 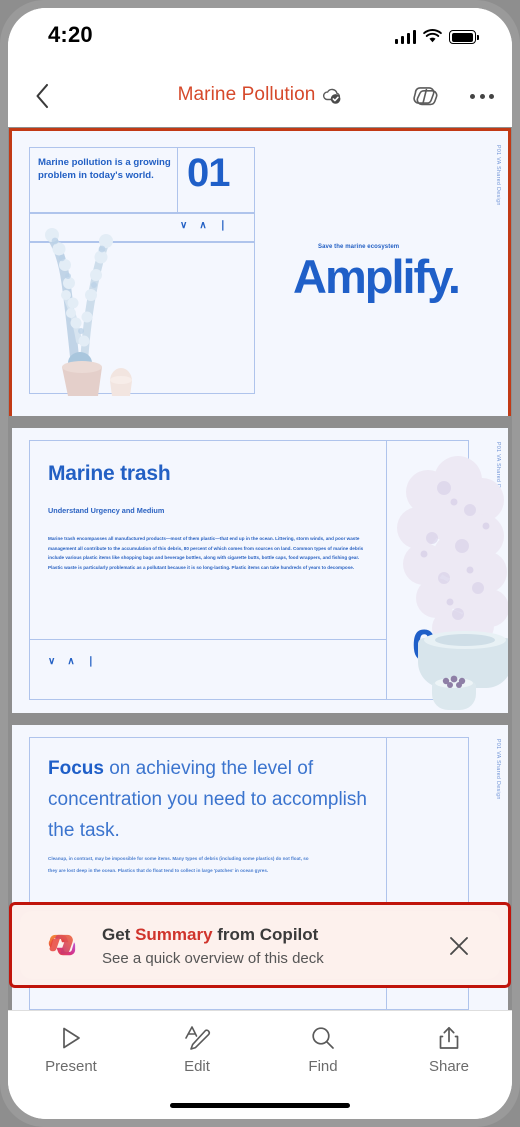 What do you see at coordinates (70, 34) in the screenshot?
I see `status-bar-time: 4:20` at bounding box center [70, 34].